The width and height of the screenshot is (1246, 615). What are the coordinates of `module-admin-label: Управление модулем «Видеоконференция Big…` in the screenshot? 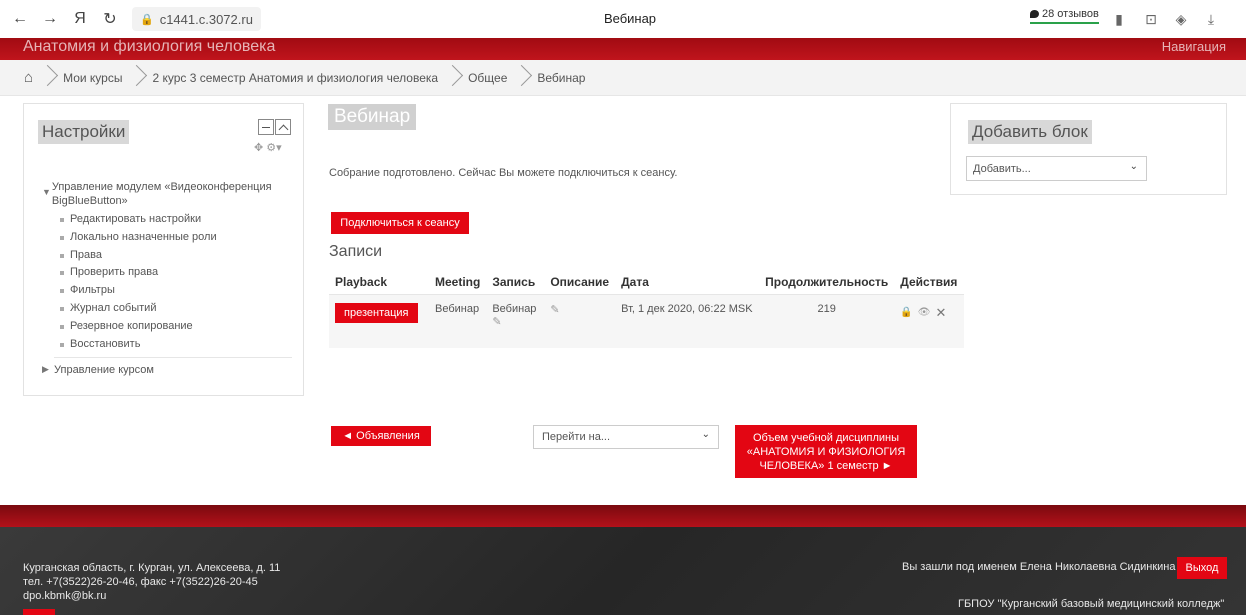 It's located at (161, 194).